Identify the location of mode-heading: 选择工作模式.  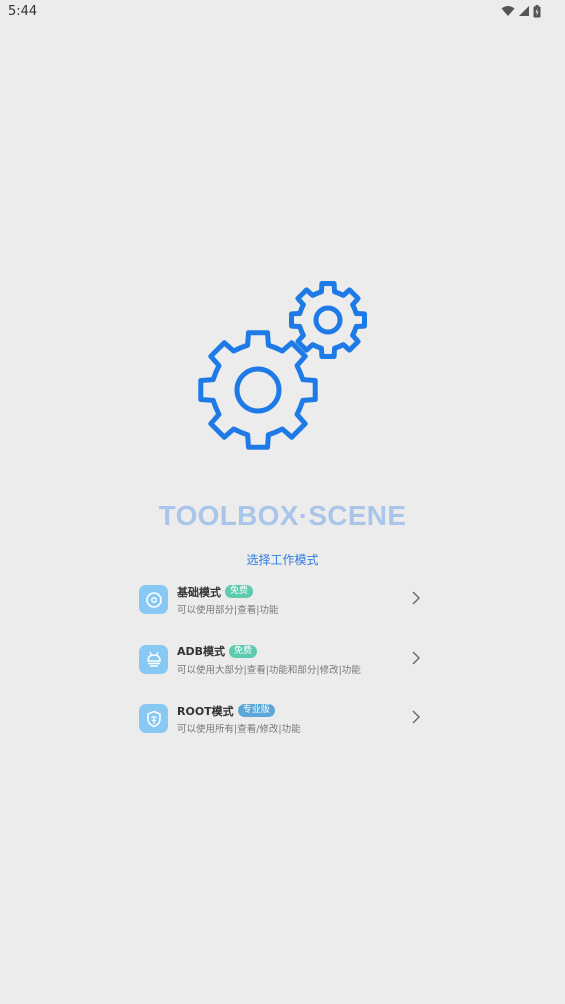
(282, 560).